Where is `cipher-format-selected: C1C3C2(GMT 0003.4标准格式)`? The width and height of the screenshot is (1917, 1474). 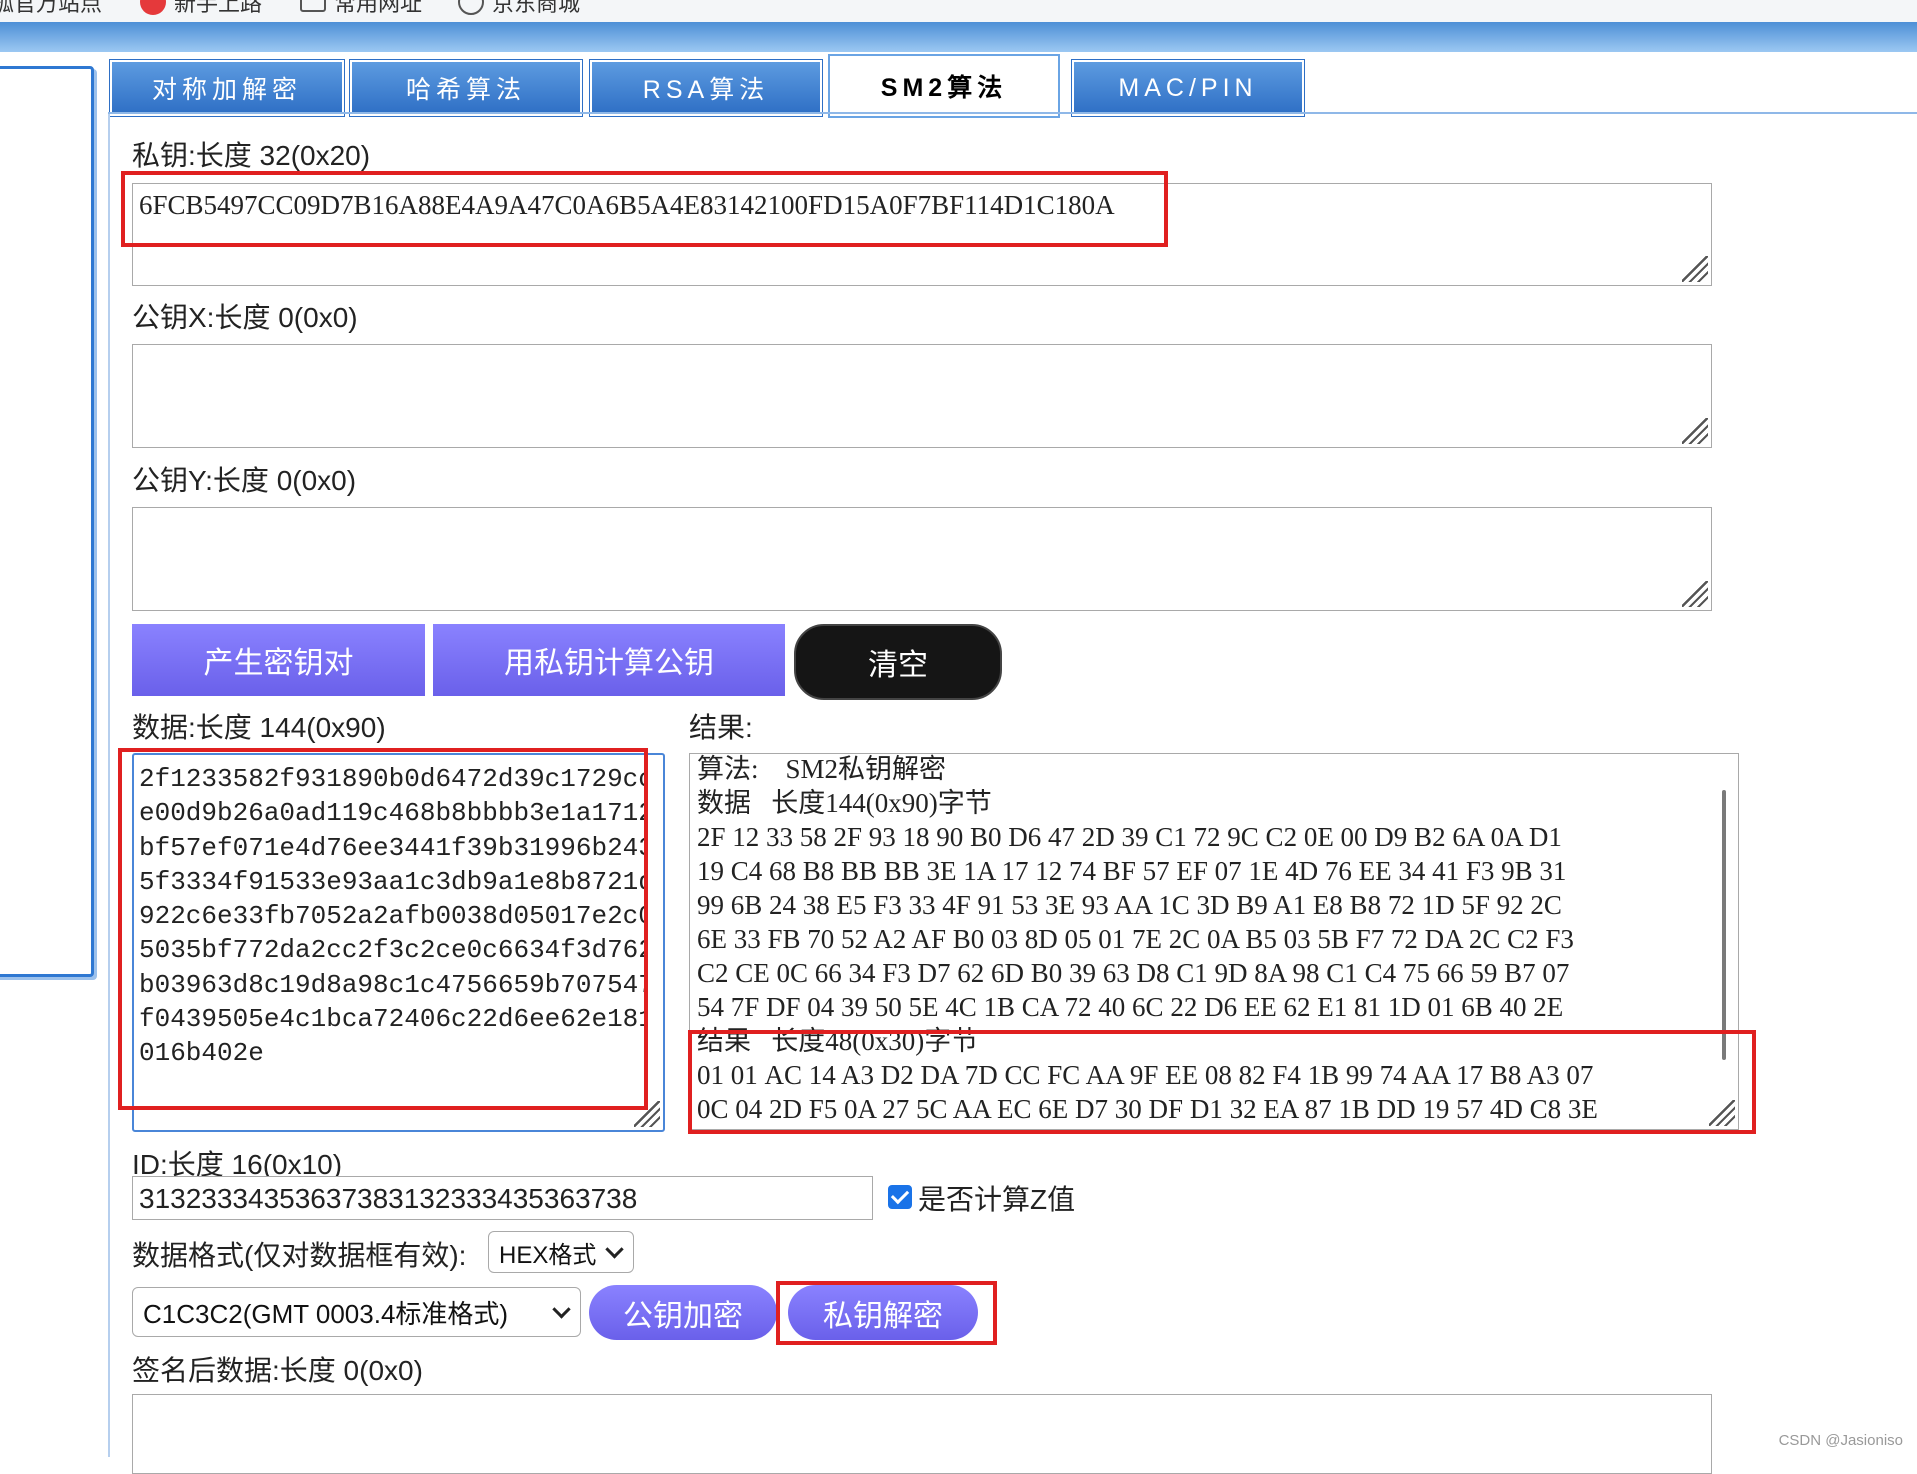
cipher-format-selected: C1C3C2(GMT 0003.4标准格式) is located at coordinates (326, 1313).